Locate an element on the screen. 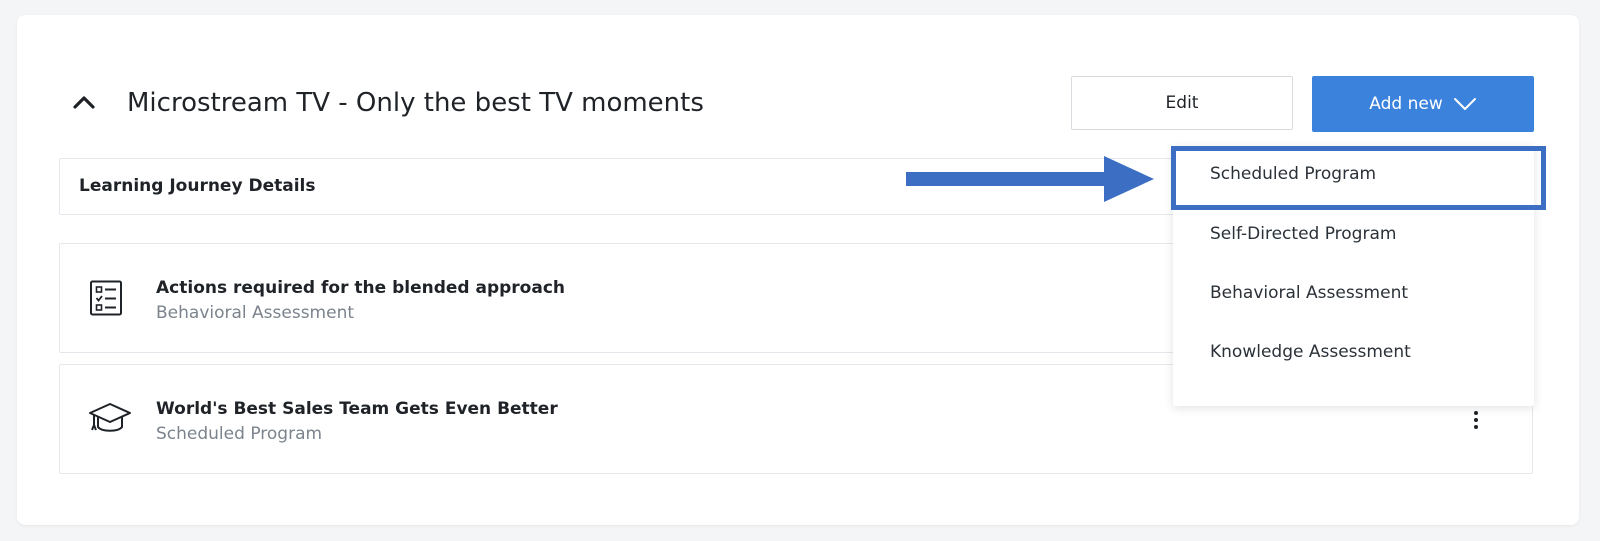 Image resolution: width=1600 pixels, height=541 pixels. add-new-button: Add new is located at coordinates (1423, 104).